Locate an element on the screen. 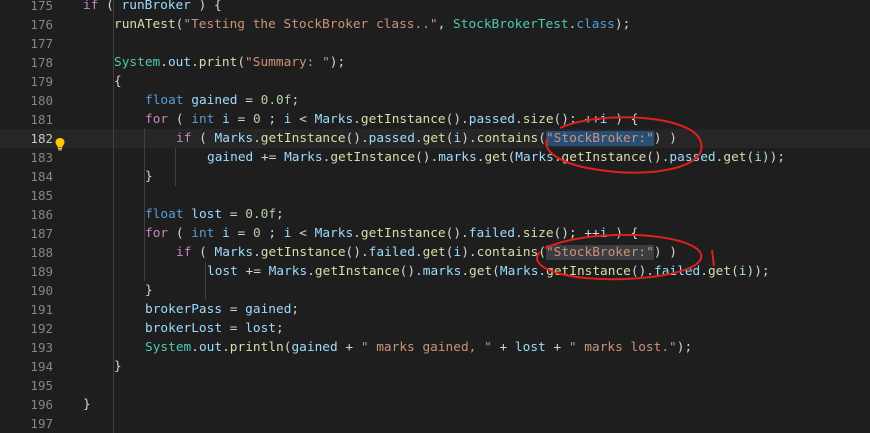  line-number: 190 is located at coordinates (41, 290).